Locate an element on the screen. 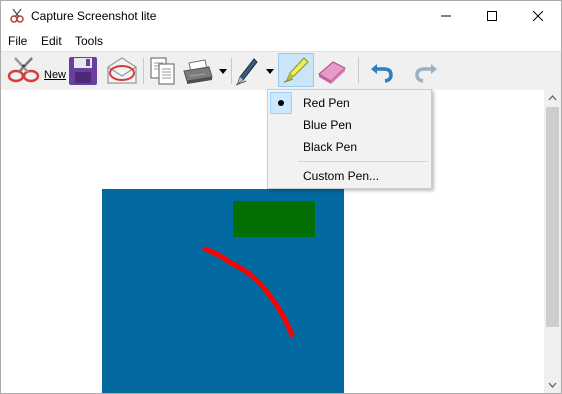 The width and height of the screenshot is (562, 394). minimize-icon is located at coordinates (446, 16).